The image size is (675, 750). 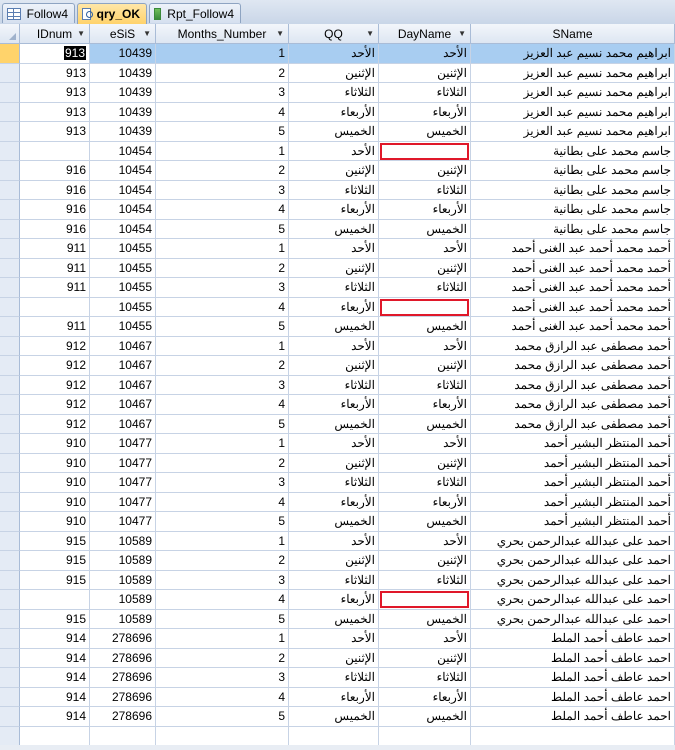 What do you see at coordinates (573, 639) in the screenshot?
I see `cell-sname: احمد عاطف أحمد الملط` at bounding box center [573, 639].